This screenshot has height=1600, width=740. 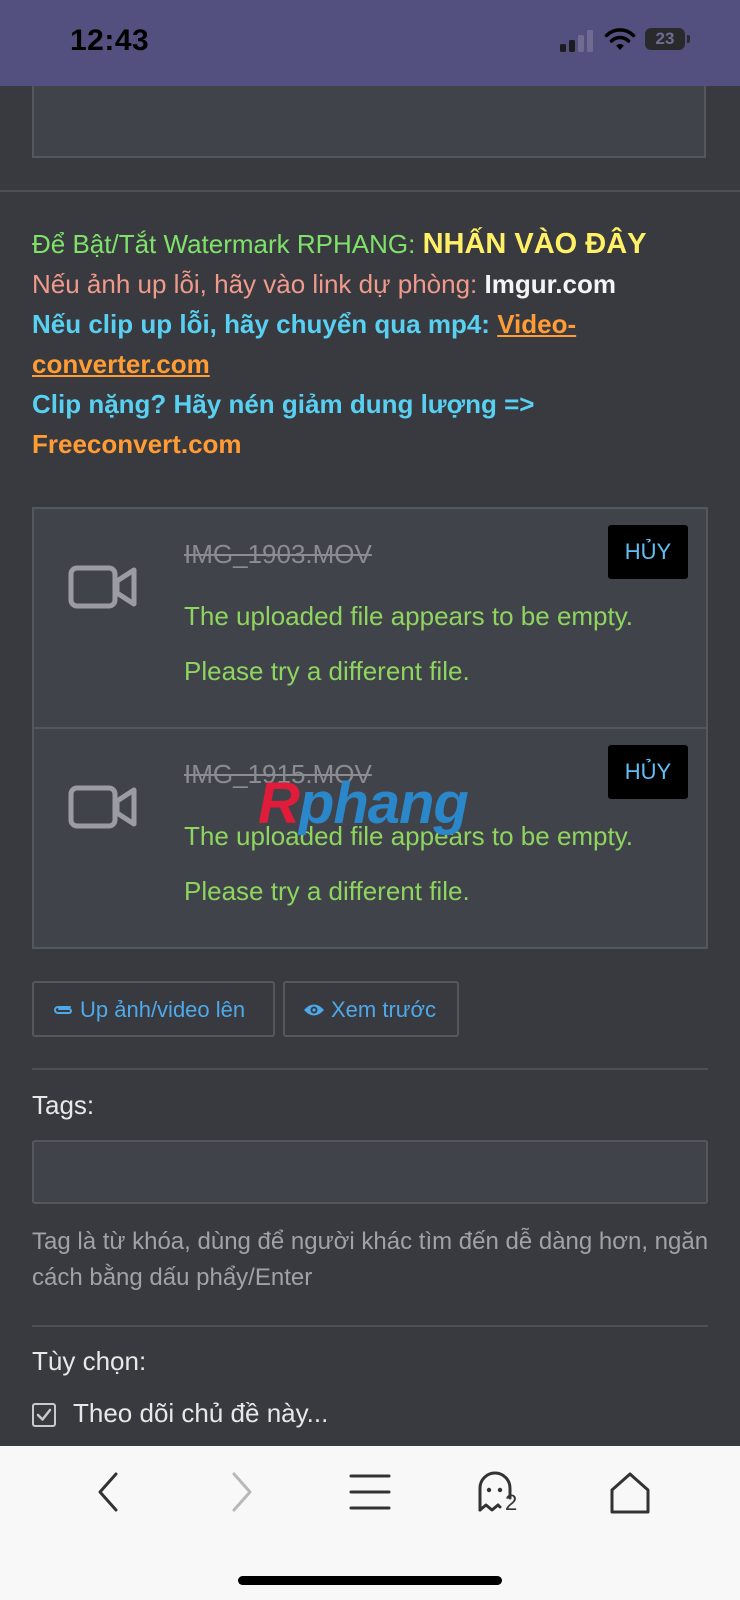 I want to click on upload-media-button: Up ảnh/video lên, so click(x=153, y=1009).